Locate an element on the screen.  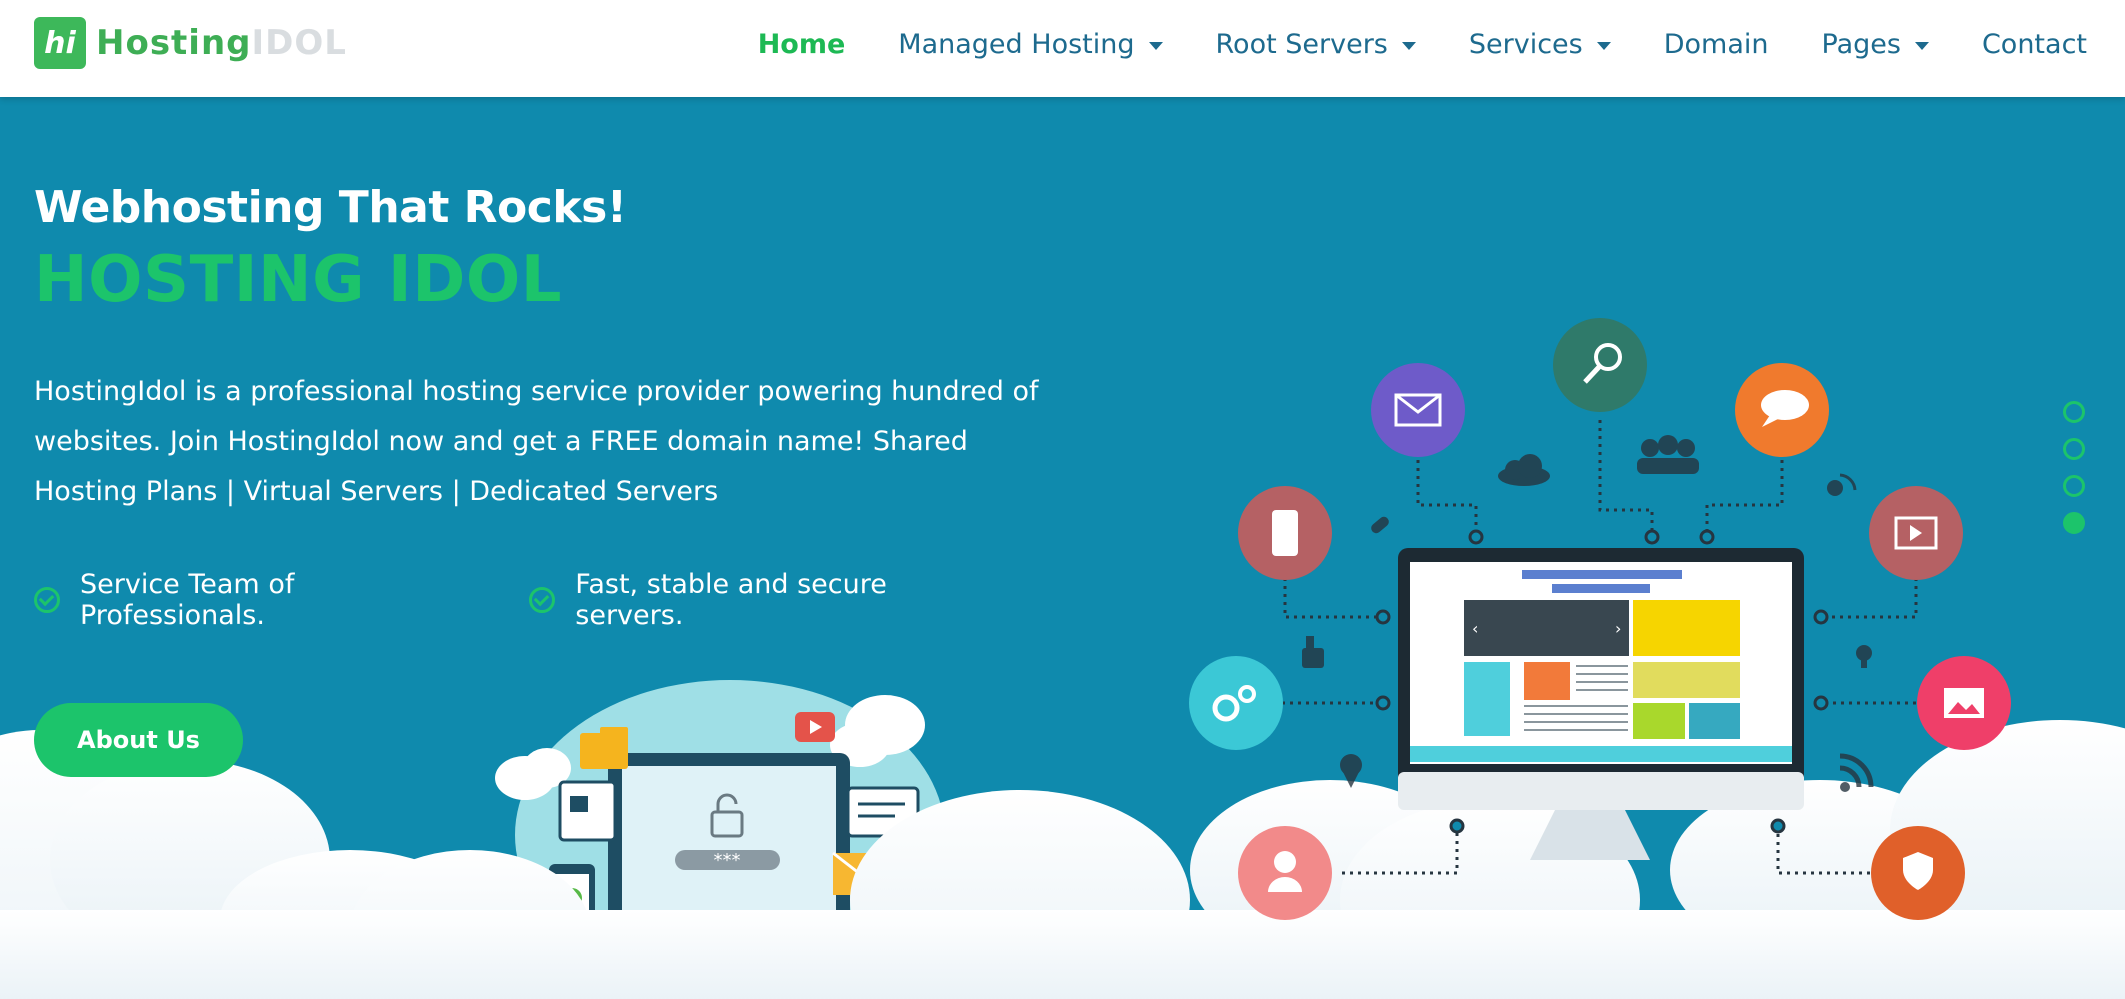
thumb-icon is located at coordinates (1313, 652).